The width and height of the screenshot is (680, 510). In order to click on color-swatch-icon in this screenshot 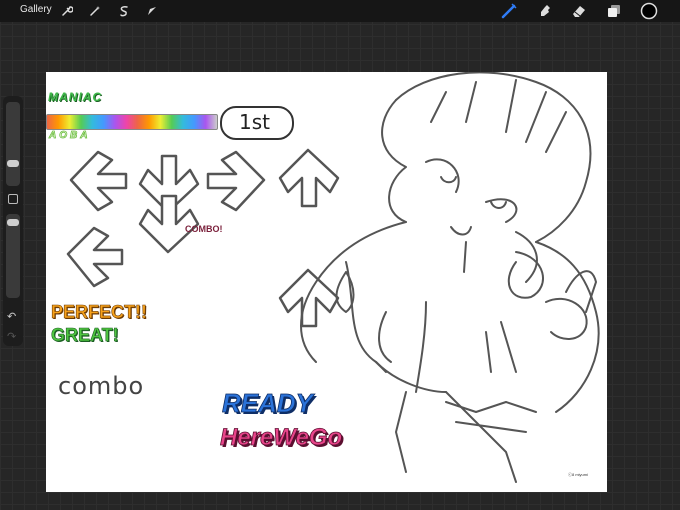, I will do `click(649, 11)`.